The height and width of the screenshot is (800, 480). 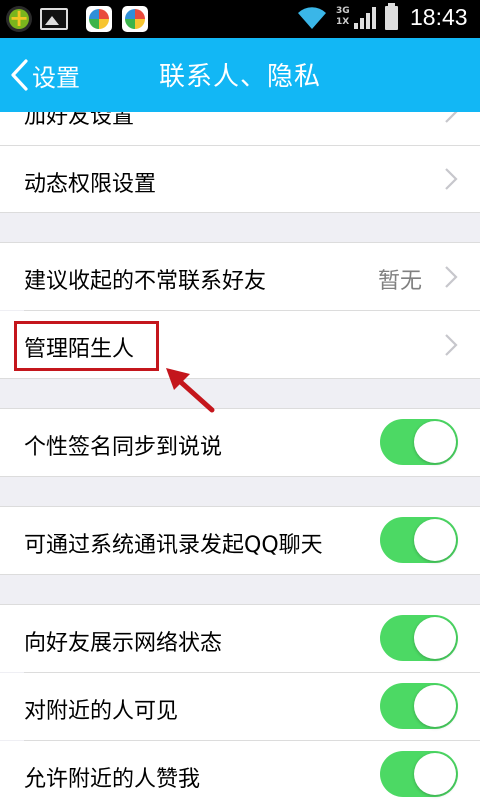 What do you see at coordinates (79, 120) in the screenshot?
I see `row-label: 加好友设置` at bounding box center [79, 120].